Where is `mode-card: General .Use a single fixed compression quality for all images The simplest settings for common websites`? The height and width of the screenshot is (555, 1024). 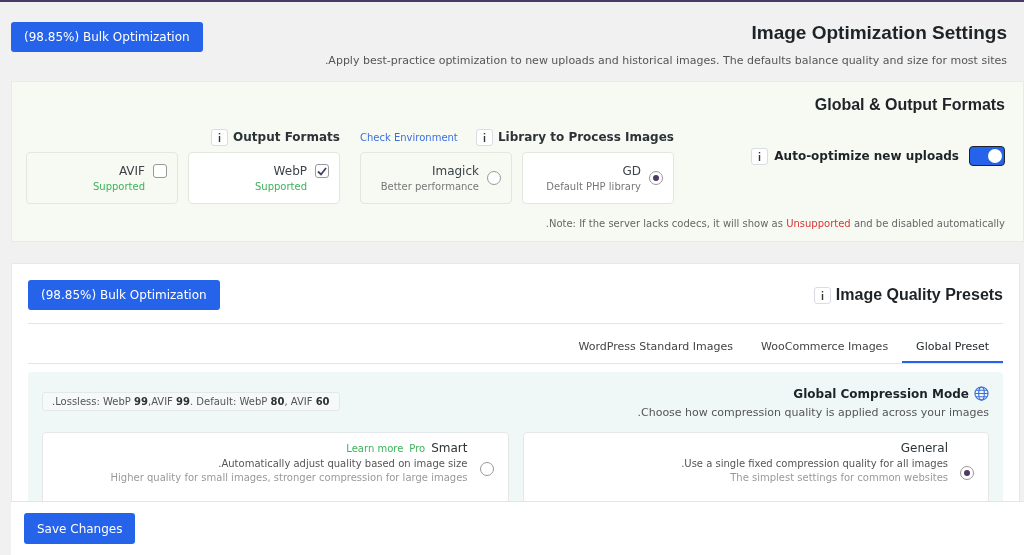 mode-card: General .Use a single fixed compression quality for all images The simplest settings for common websites is located at coordinates (755, 466).